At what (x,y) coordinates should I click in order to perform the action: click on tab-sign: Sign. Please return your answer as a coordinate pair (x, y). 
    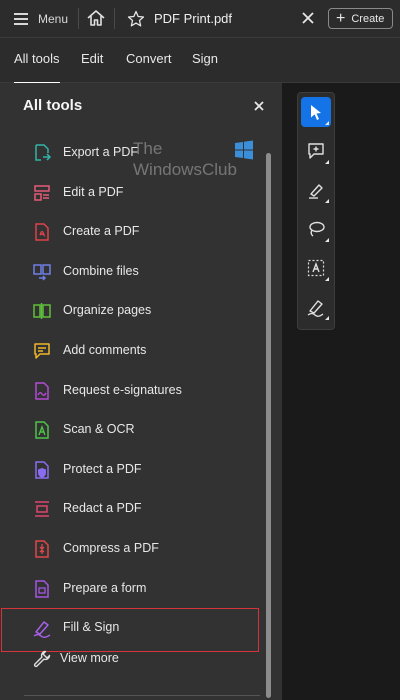
    Looking at the image, I should click on (205, 60).